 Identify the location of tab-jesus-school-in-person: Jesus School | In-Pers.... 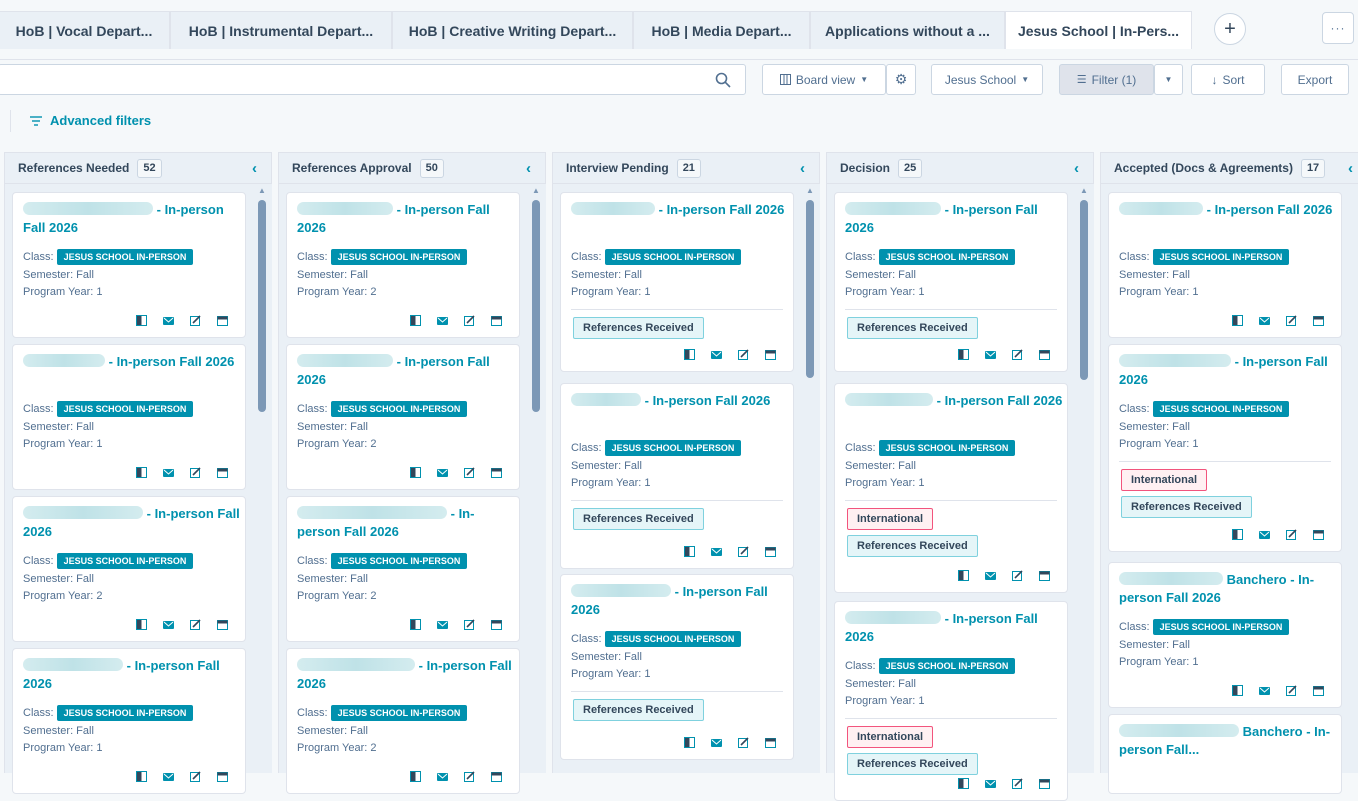
(1098, 30).